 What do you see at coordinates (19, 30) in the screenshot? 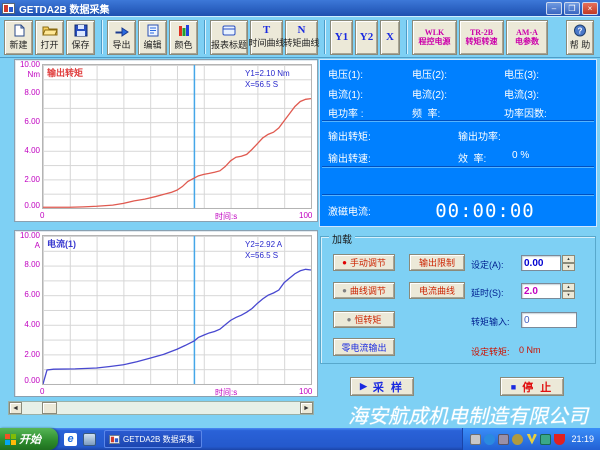
I see `new-file-icon` at bounding box center [19, 30].